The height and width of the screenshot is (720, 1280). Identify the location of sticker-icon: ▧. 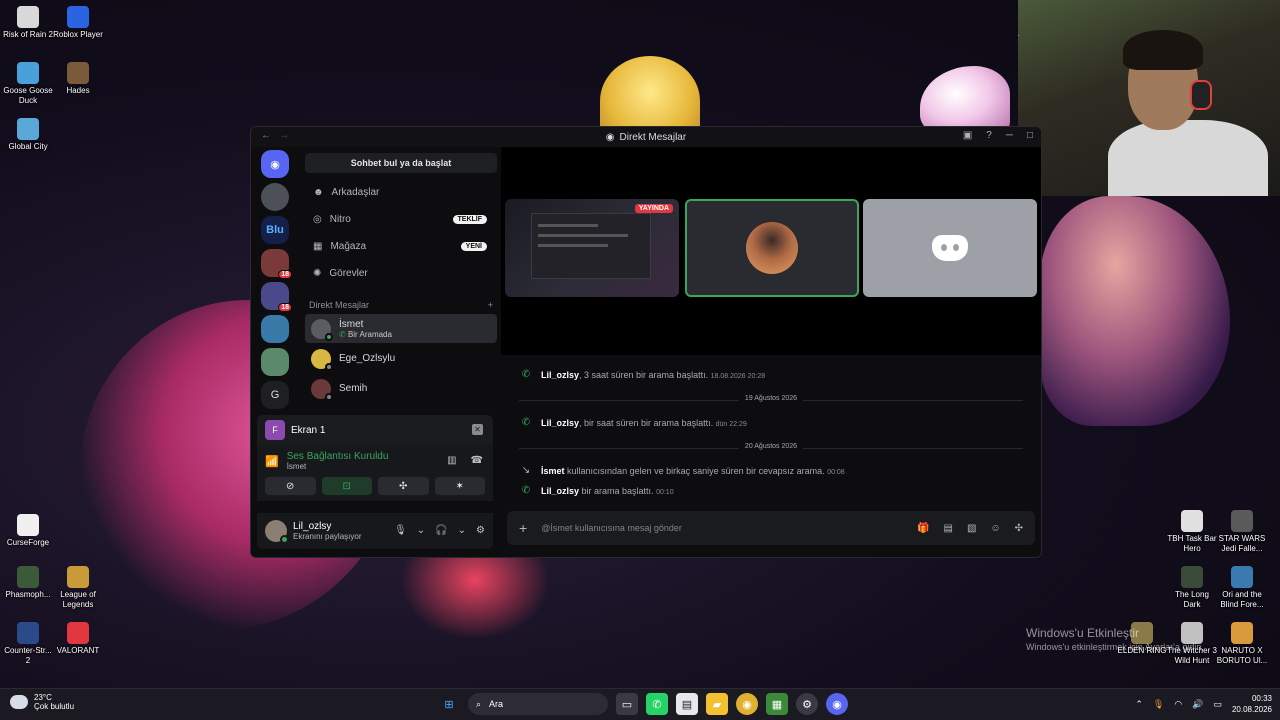
(971, 528).